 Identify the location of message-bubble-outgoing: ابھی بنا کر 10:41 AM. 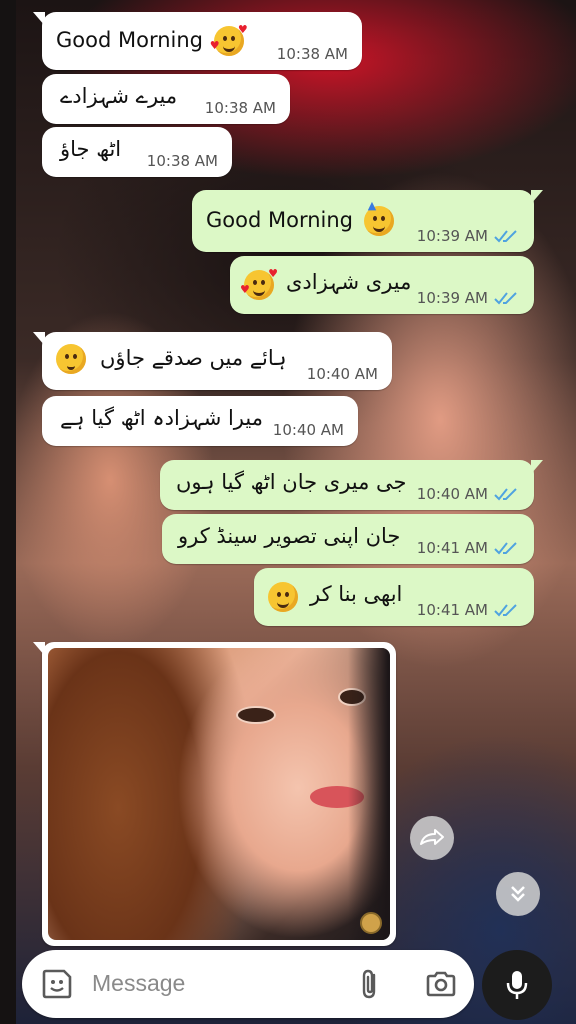
(394, 597).